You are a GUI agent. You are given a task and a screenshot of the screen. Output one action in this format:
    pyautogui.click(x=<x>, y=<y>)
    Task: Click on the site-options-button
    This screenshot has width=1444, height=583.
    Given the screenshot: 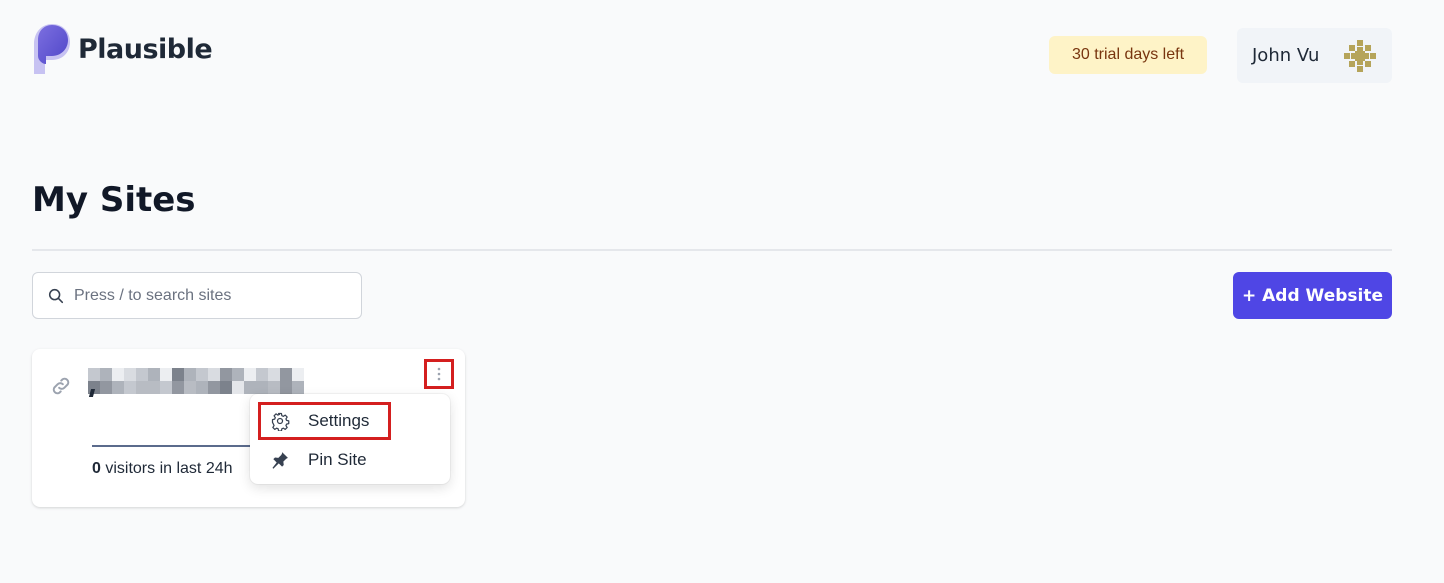 What is the action you would take?
    pyautogui.click(x=439, y=374)
    